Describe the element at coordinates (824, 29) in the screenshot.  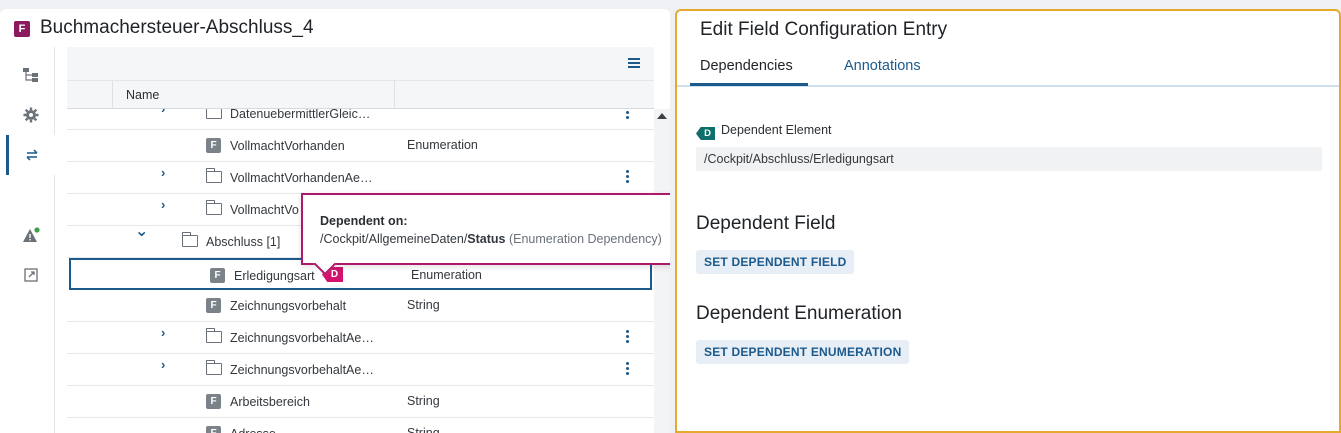
I see `panel-title: Edit Field Configuration Entry` at that location.